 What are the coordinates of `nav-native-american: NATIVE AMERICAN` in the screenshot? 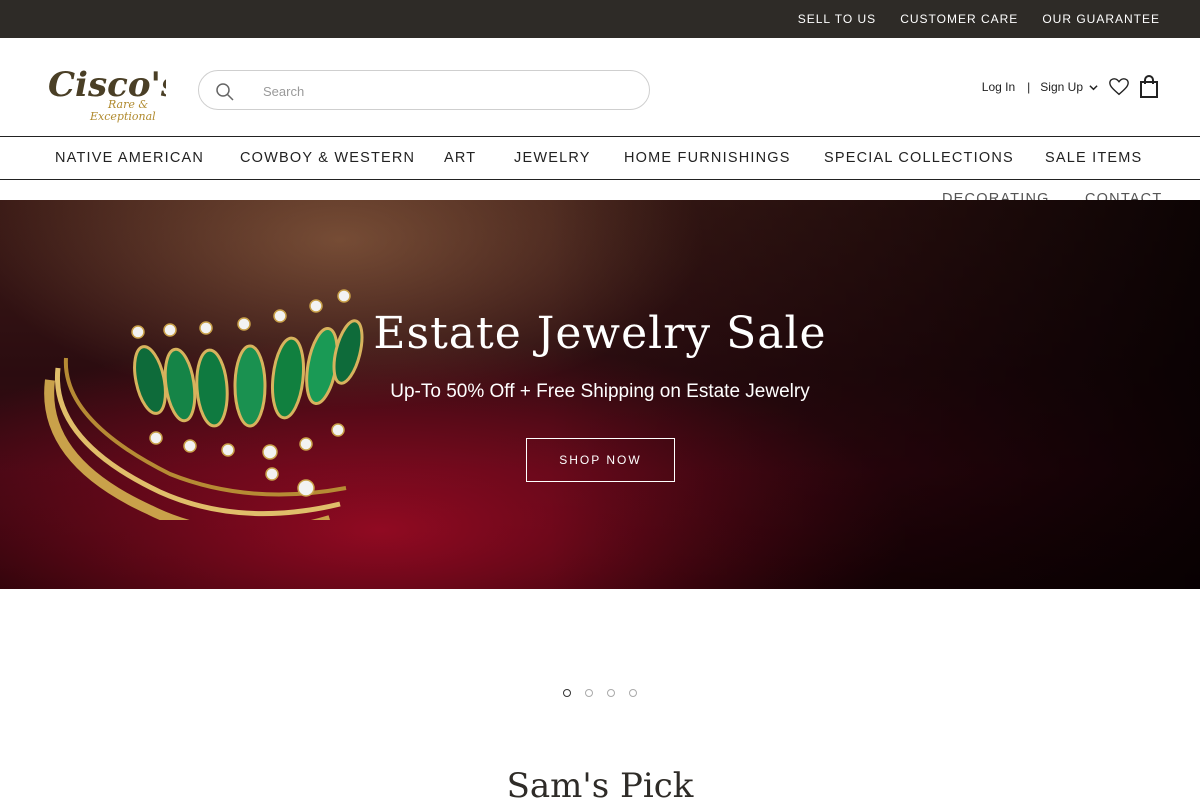 It's located at (129, 158).